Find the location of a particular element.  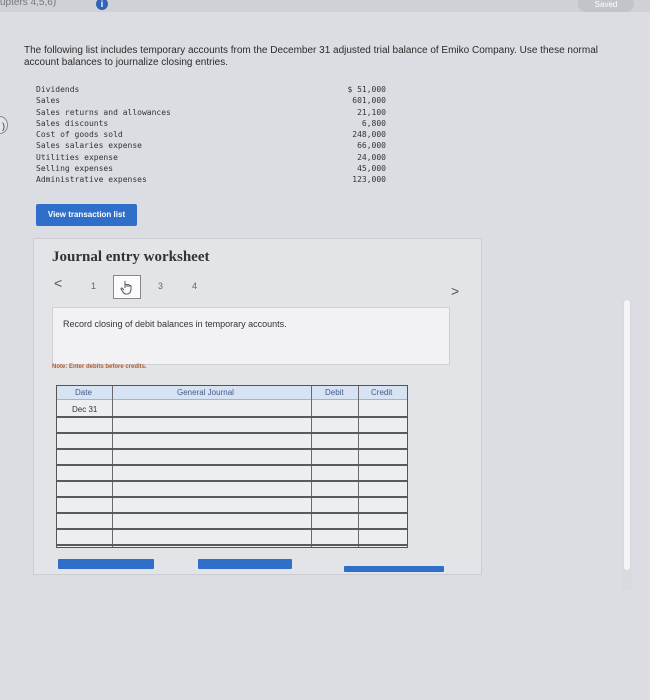

account-row: Dividends $ 51,000 is located at coordinates (211, 89).